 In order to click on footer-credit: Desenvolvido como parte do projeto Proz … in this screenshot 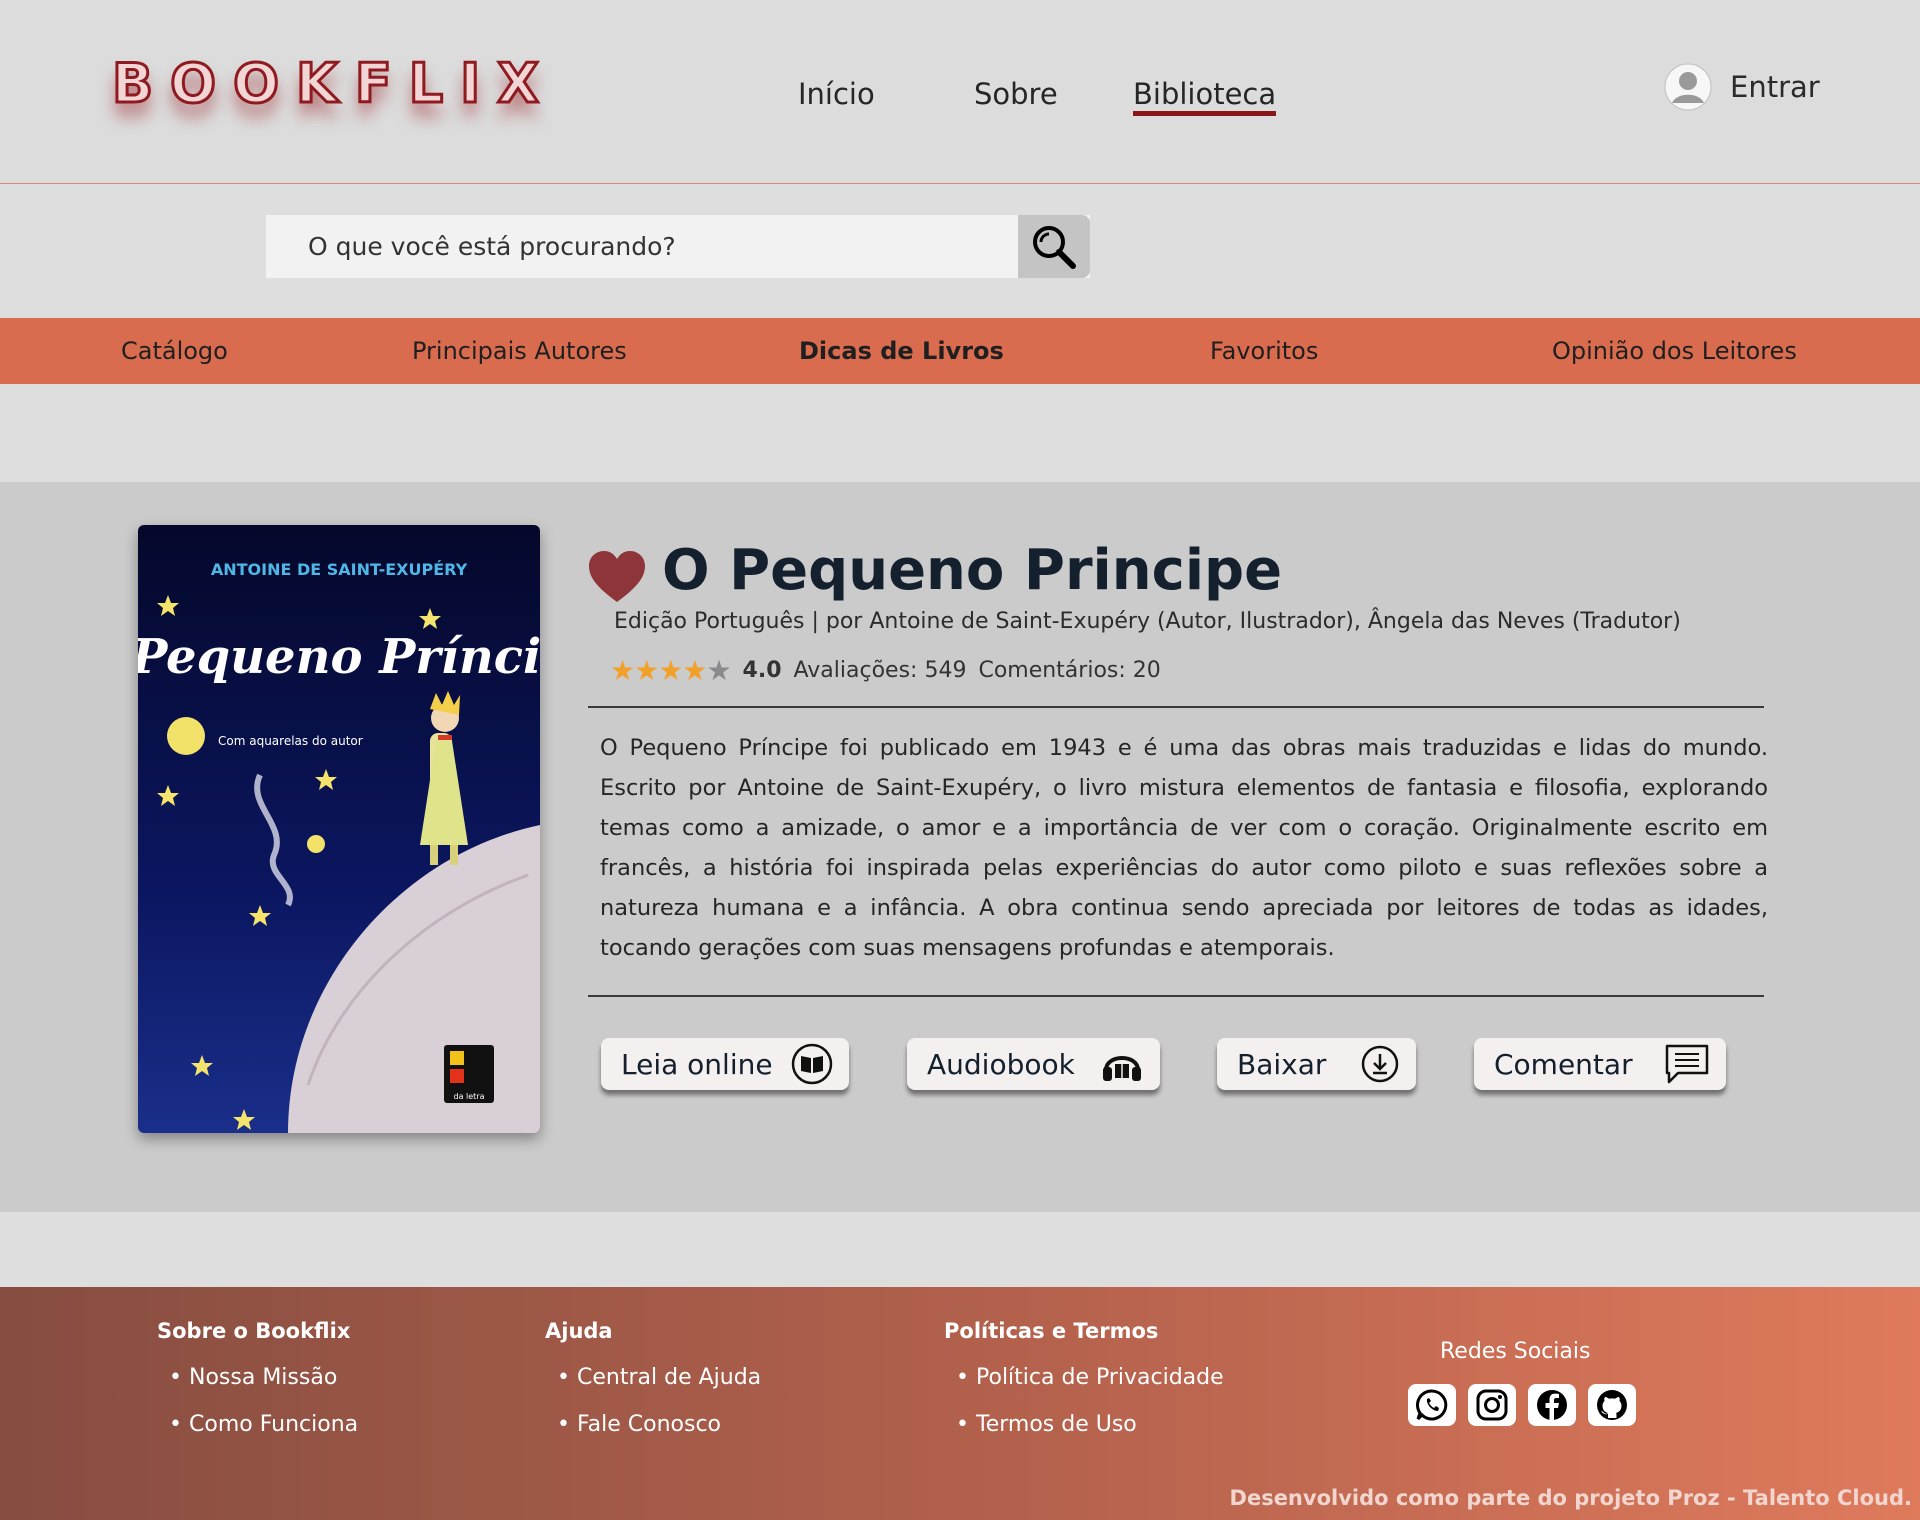, I will do `click(1570, 1498)`.